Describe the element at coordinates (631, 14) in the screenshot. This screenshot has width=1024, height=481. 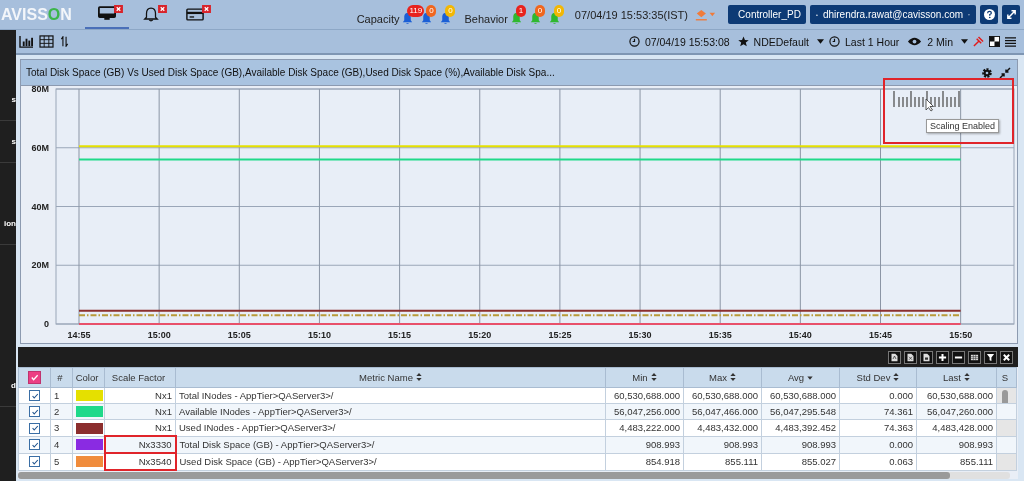
I see `server-datetime: 07/04/19 15:53:35(IST)` at that location.